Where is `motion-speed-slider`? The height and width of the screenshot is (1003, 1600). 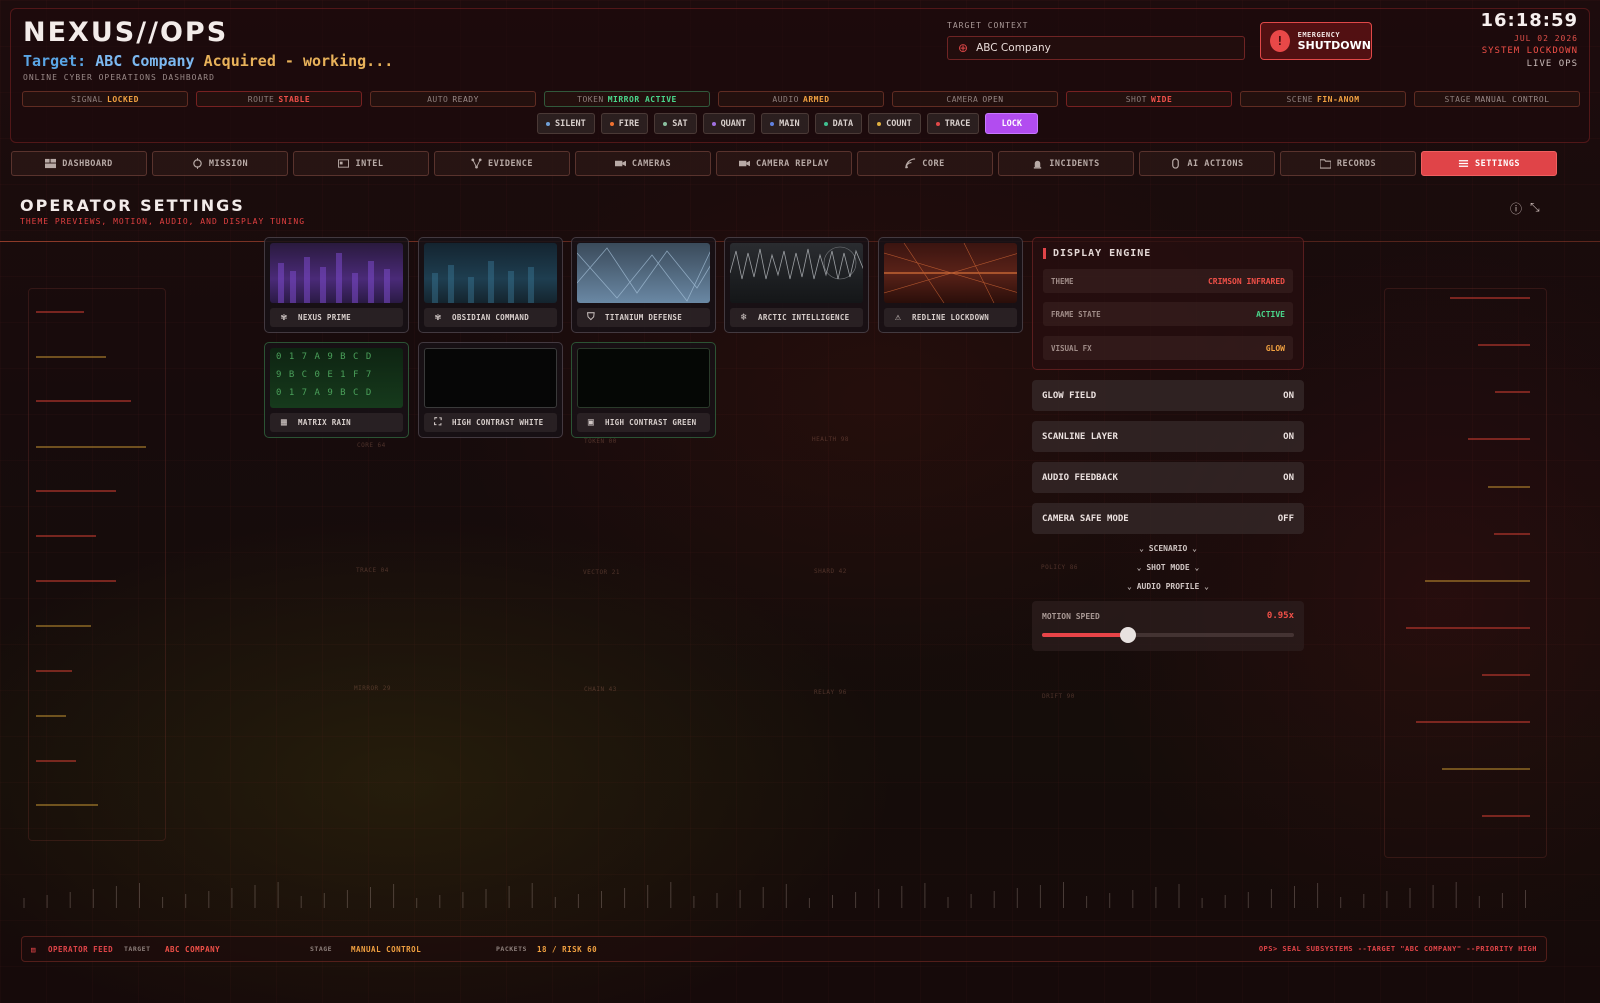 motion-speed-slider is located at coordinates (1168, 635).